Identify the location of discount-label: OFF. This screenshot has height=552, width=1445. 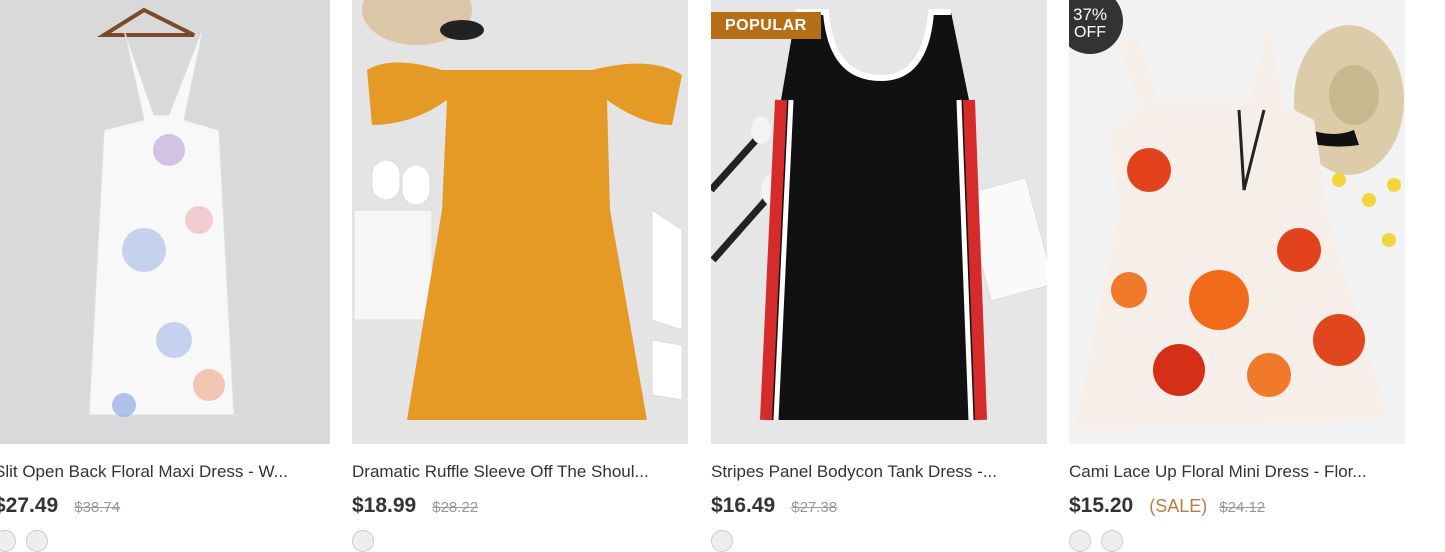
(1090, 32).